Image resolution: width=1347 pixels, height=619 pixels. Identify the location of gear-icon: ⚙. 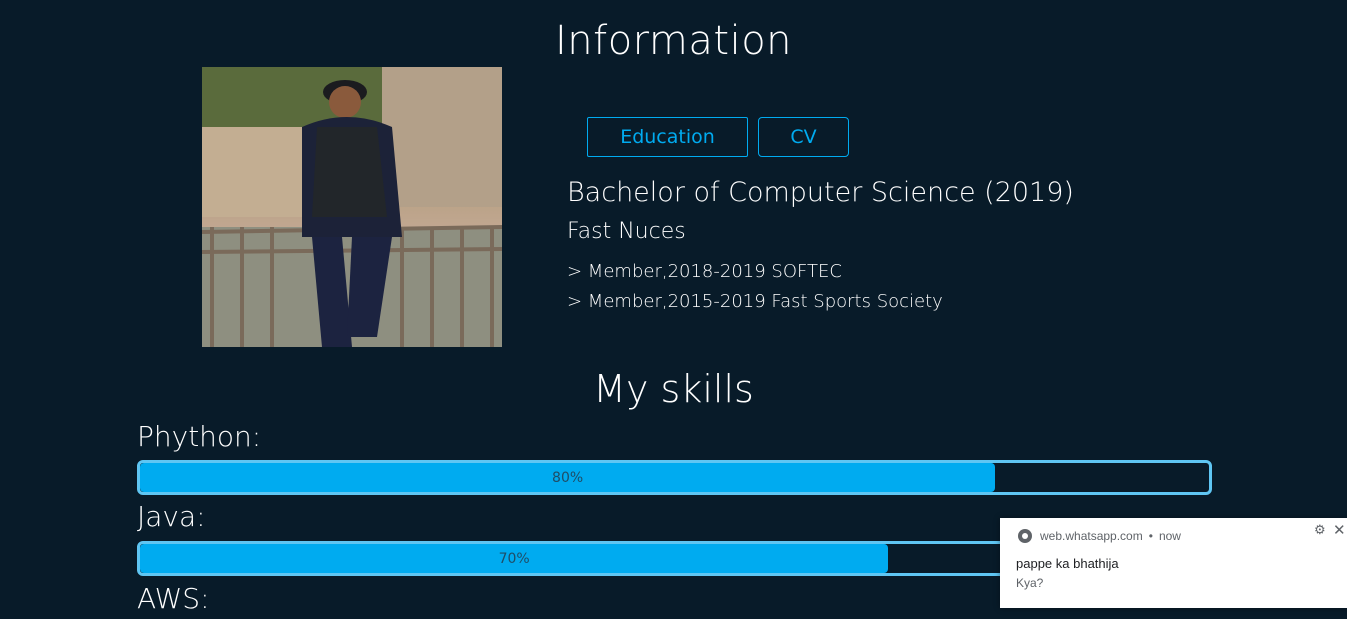
(1320, 530).